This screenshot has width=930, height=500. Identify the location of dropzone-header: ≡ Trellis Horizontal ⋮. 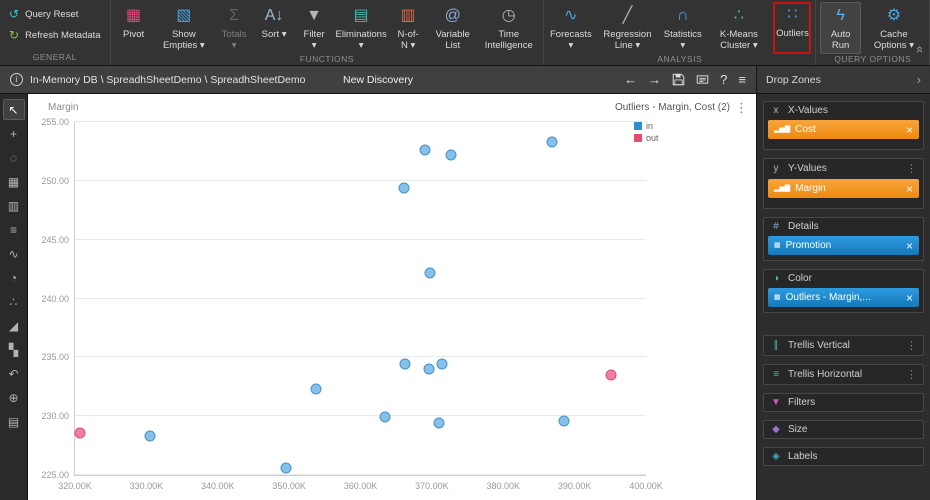
(843, 374).